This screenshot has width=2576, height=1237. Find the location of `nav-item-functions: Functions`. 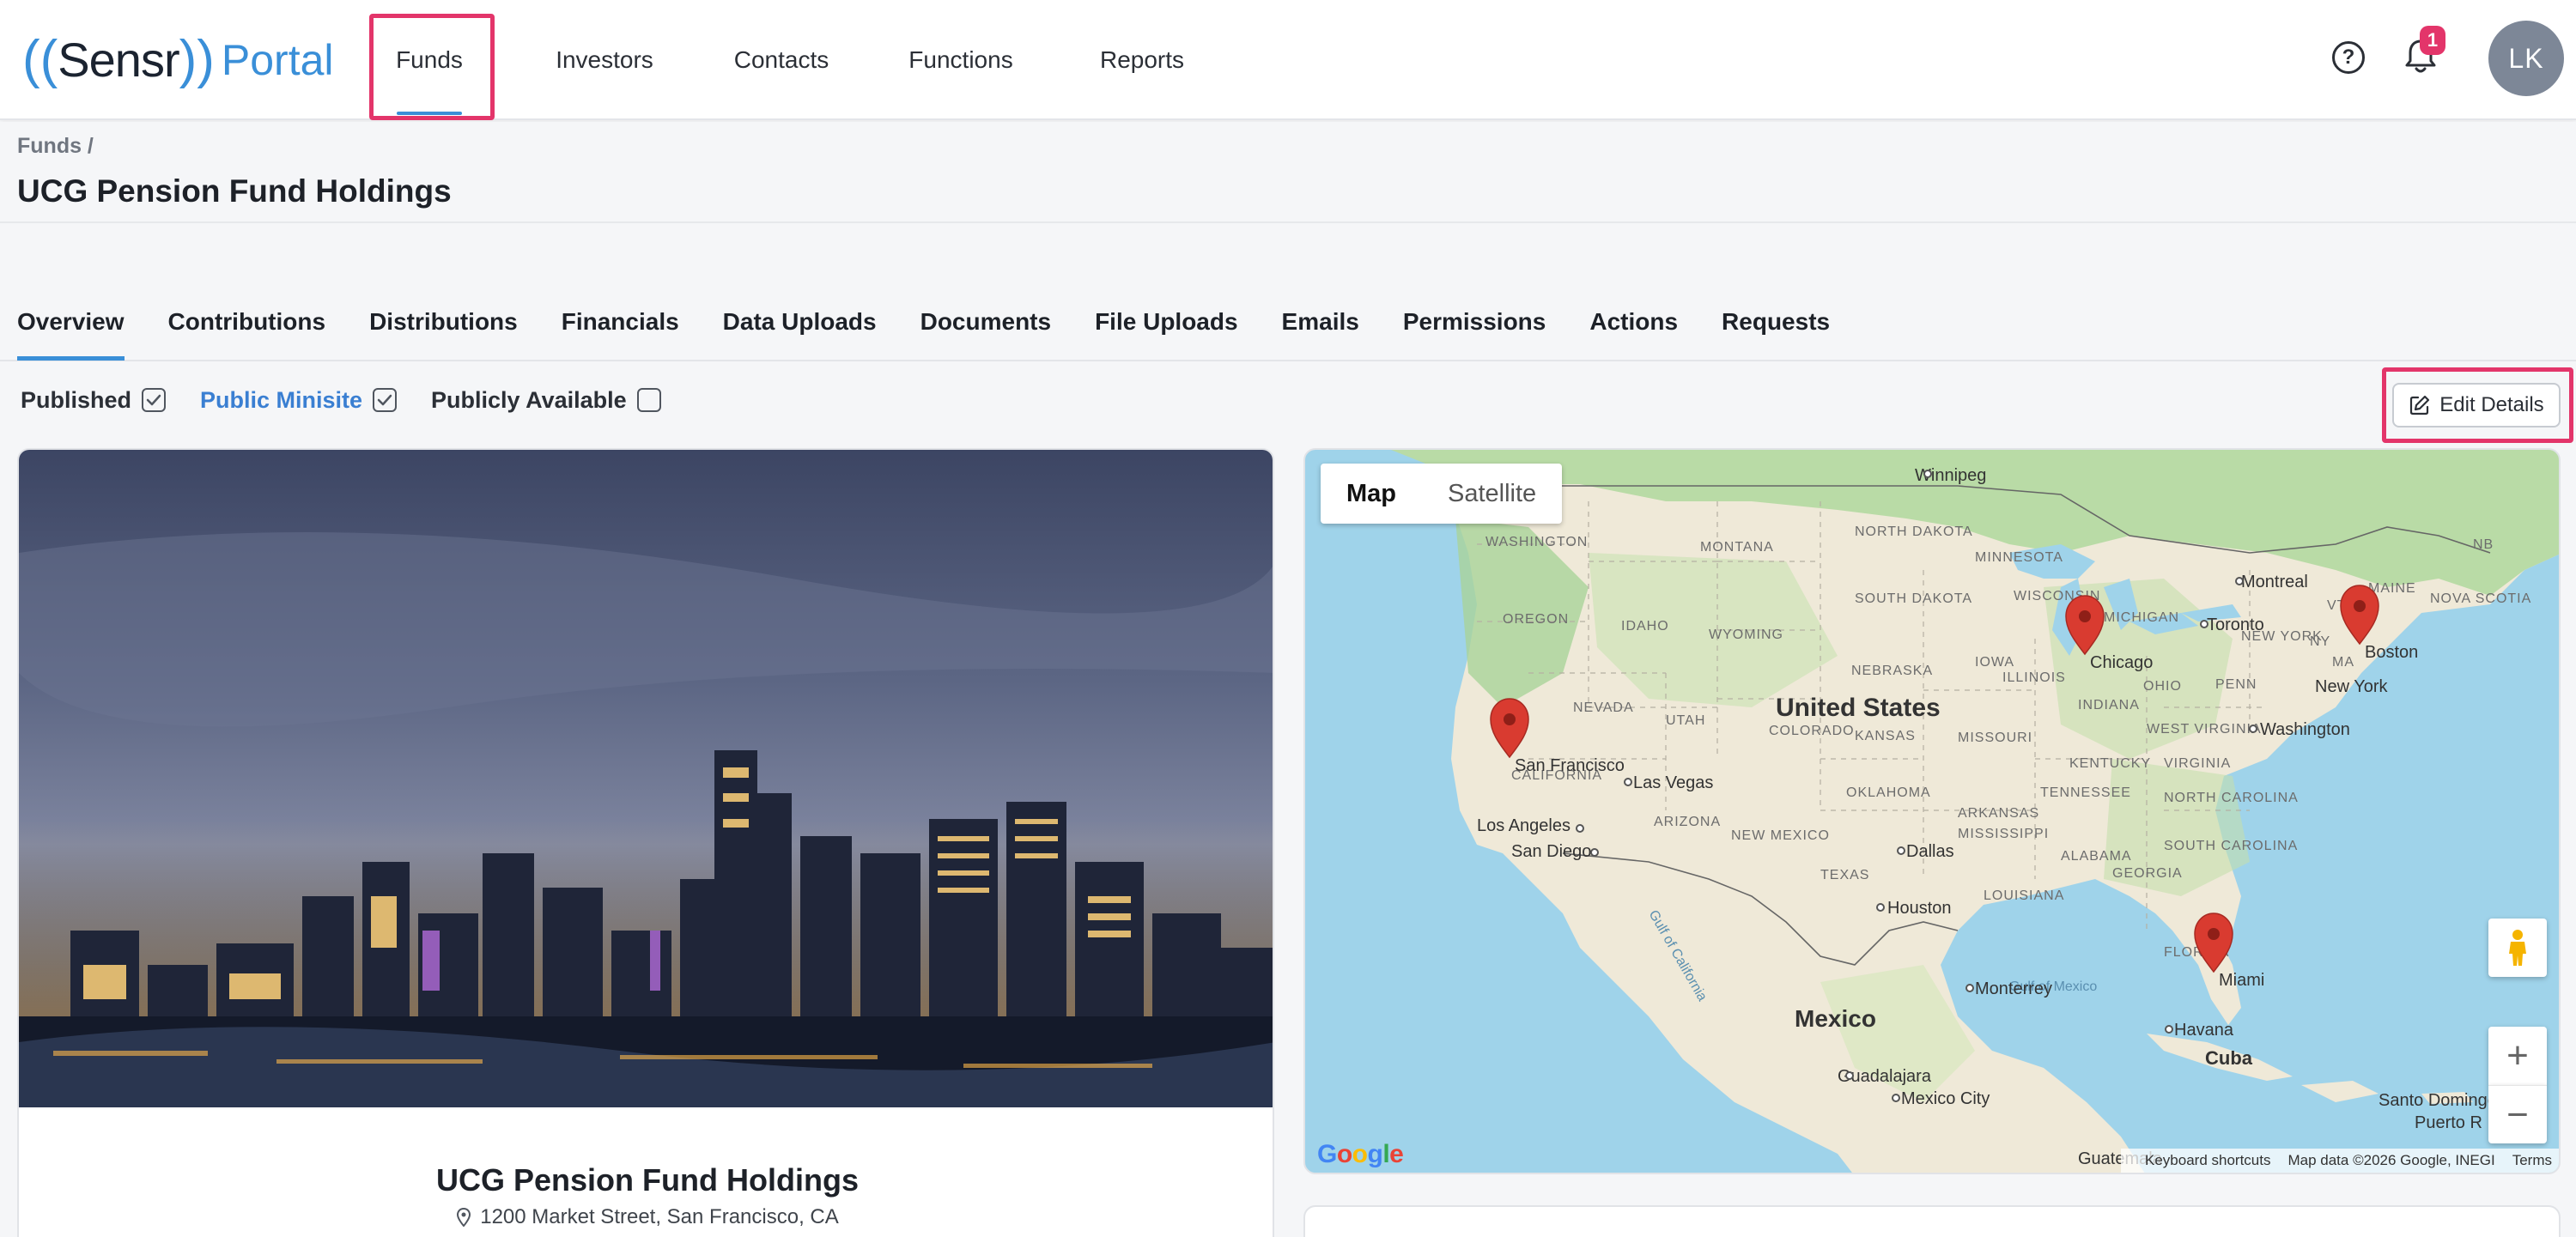

nav-item-functions: Functions is located at coordinates (961, 60).